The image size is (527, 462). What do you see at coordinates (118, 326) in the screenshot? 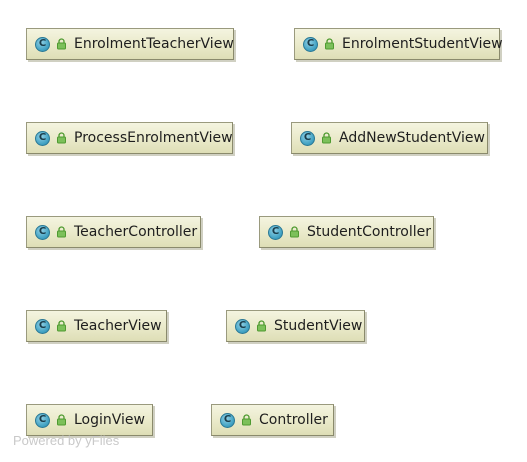
I see `class-node-label: TeacherView` at bounding box center [118, 326].